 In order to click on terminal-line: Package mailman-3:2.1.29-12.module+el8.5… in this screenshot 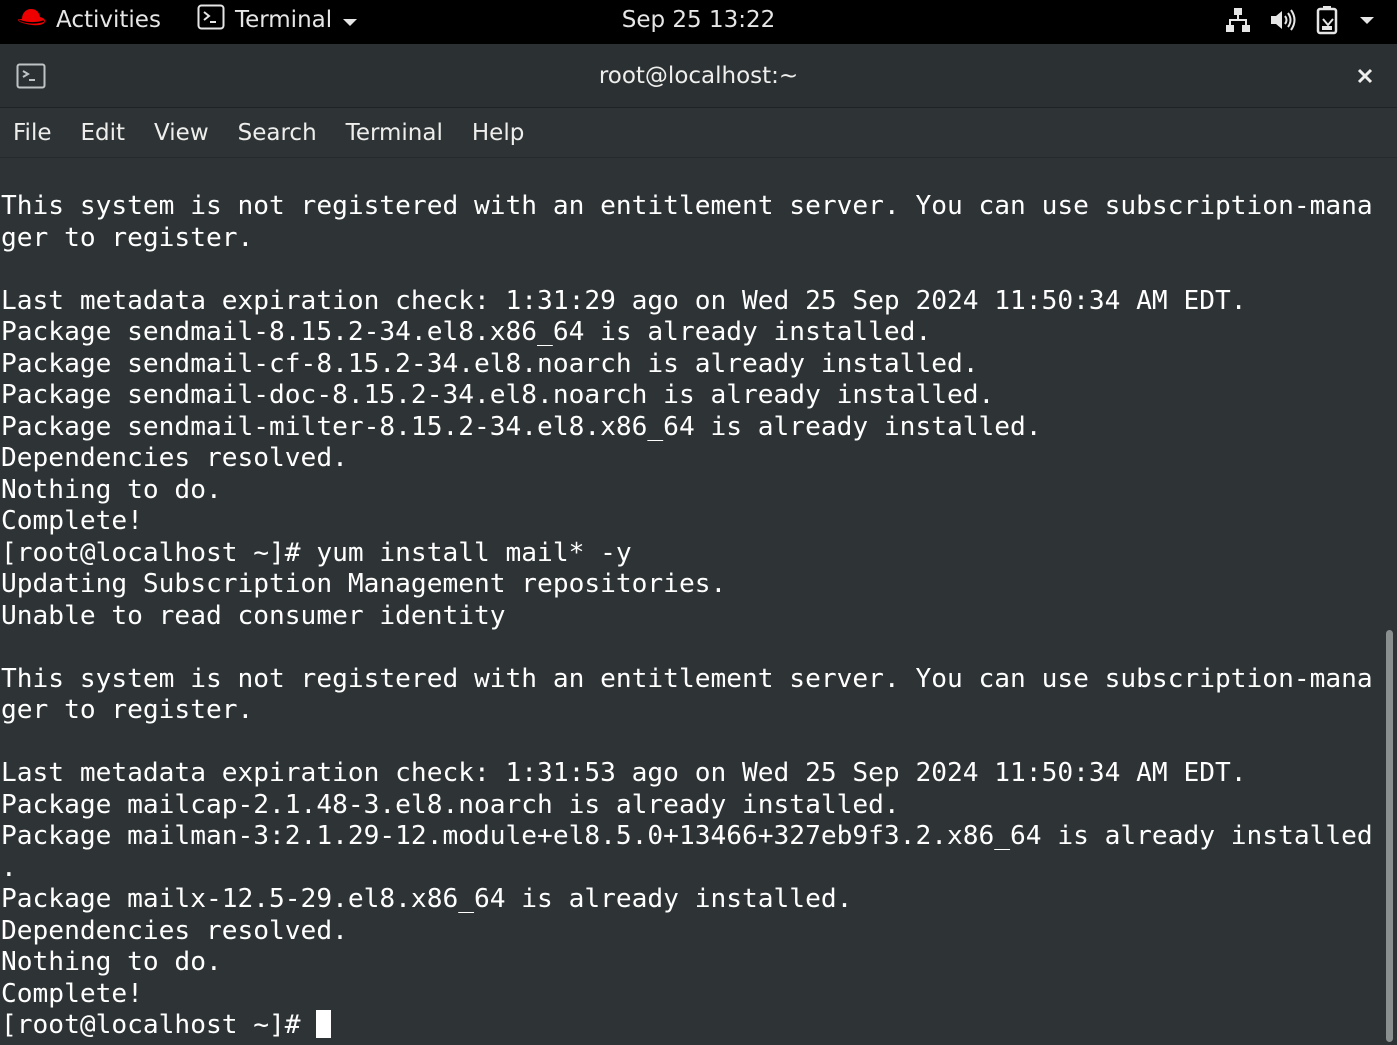, I will do `click(687, 836)`.